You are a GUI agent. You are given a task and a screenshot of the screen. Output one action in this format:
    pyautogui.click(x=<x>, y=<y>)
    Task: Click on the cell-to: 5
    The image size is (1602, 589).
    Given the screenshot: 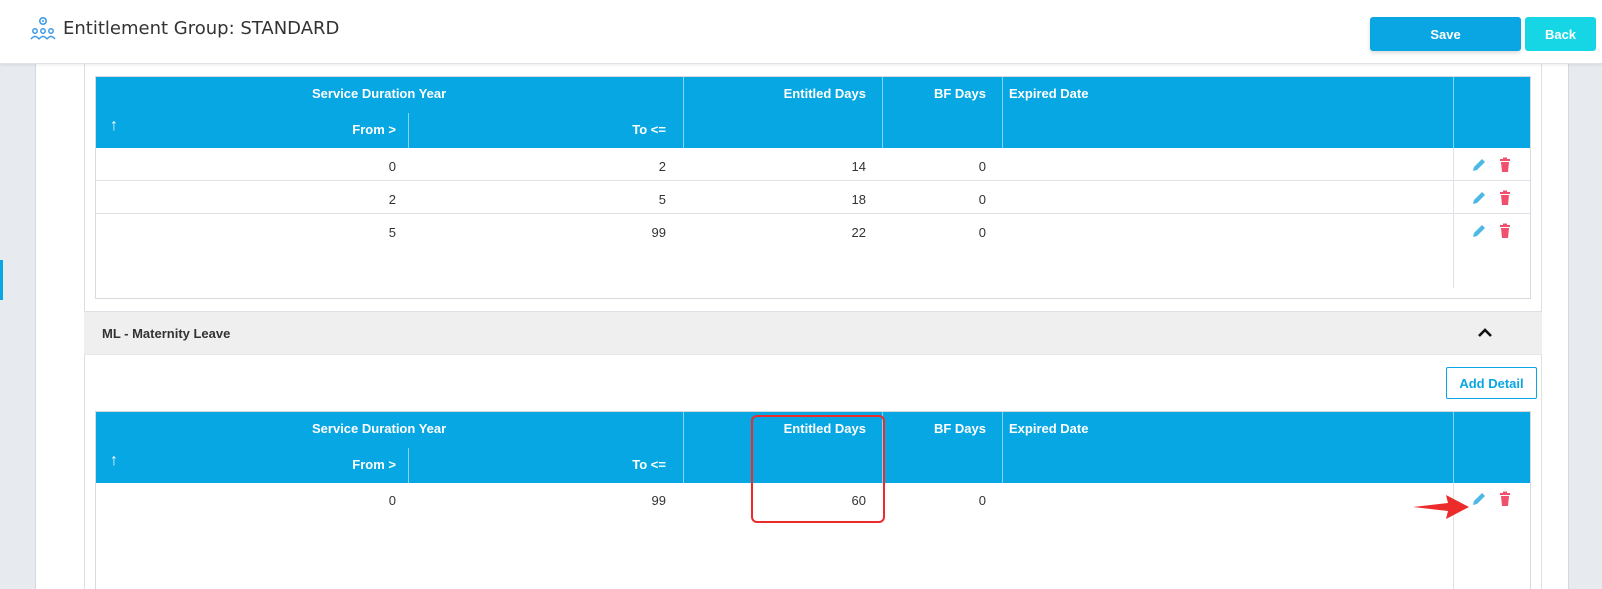 What is the action you would take?
    pyautogui.click(x=662, y=199)
    